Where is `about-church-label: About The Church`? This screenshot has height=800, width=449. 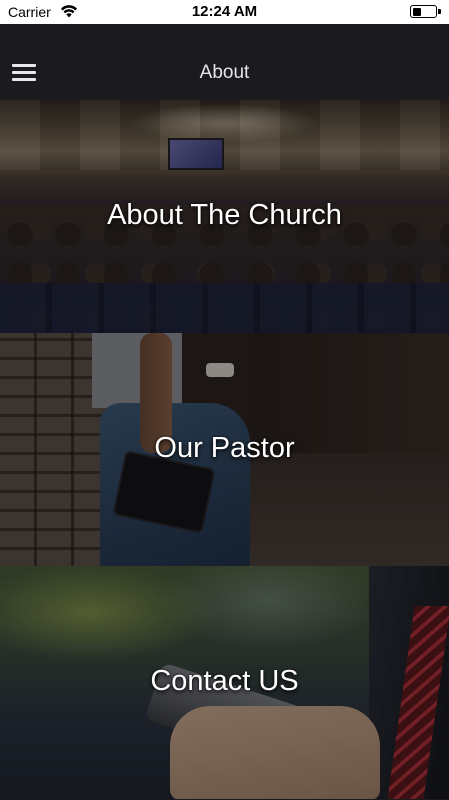
about-church-label: About The Church is located at coordinates (224, 214).